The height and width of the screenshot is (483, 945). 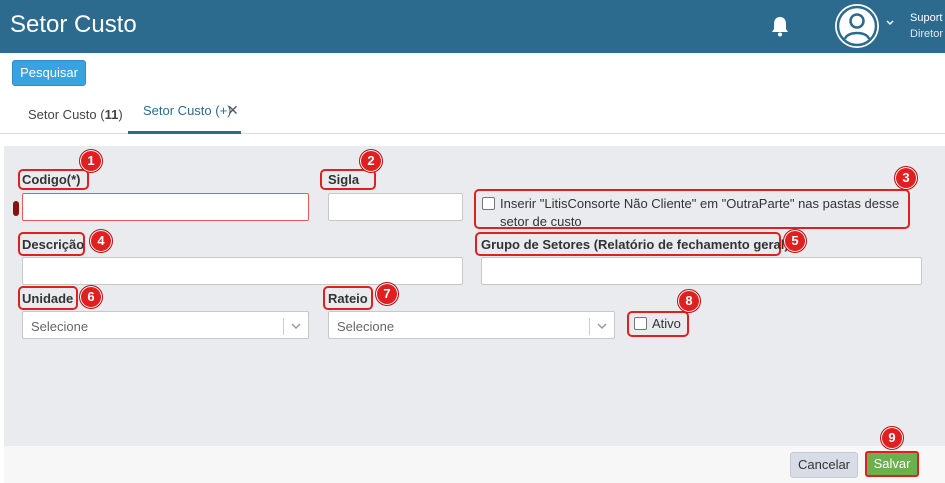 What do you see at coordinates (348, 298) in the screenshot?
I see `rateio-label: Rateio` at bounding box center [348, 298].